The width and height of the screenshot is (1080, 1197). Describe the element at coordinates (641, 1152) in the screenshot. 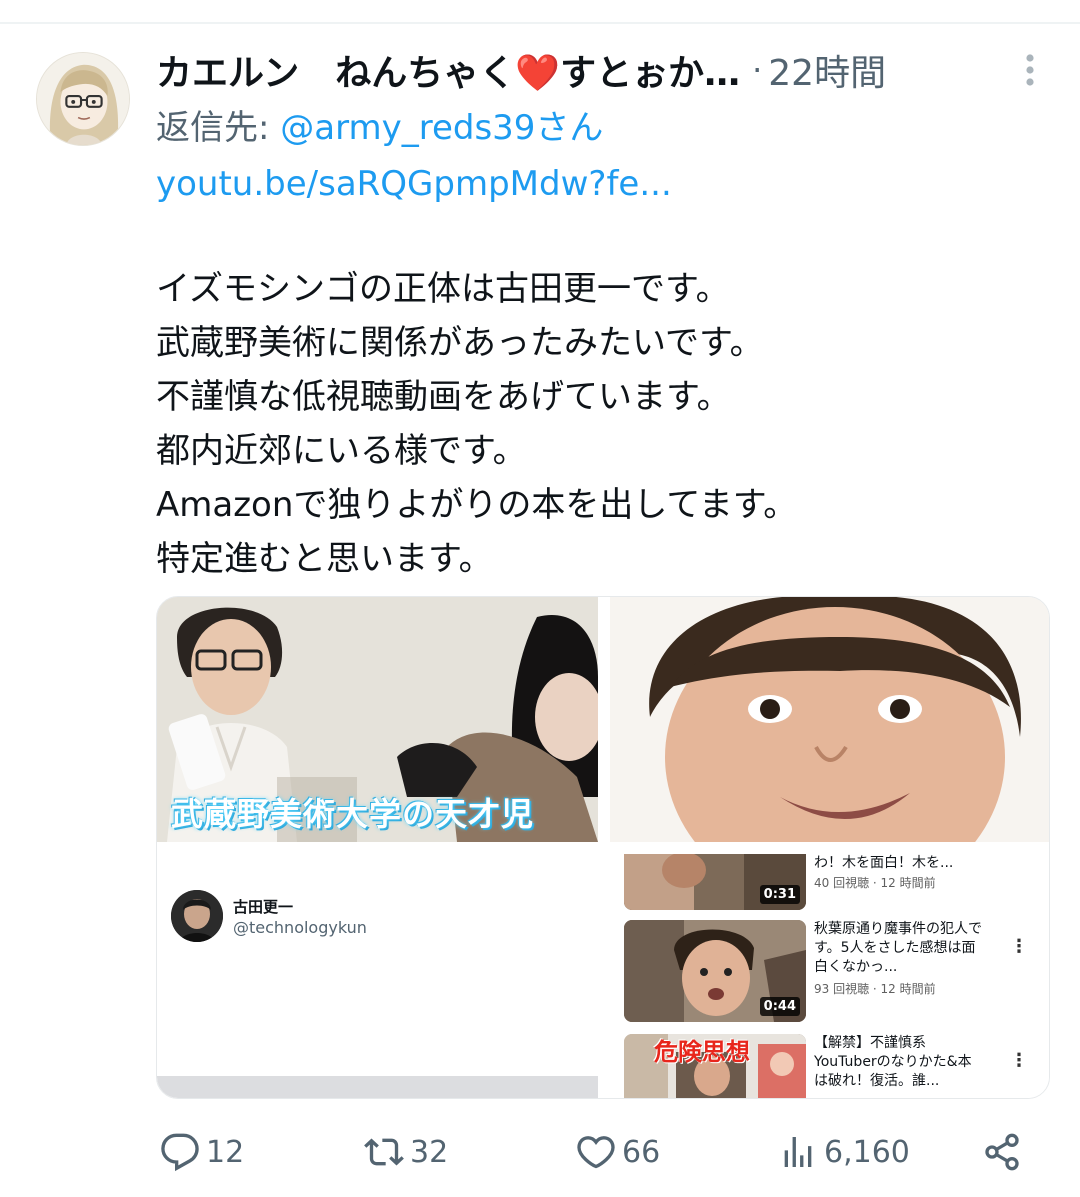

I see `like-count: 66` at that location.